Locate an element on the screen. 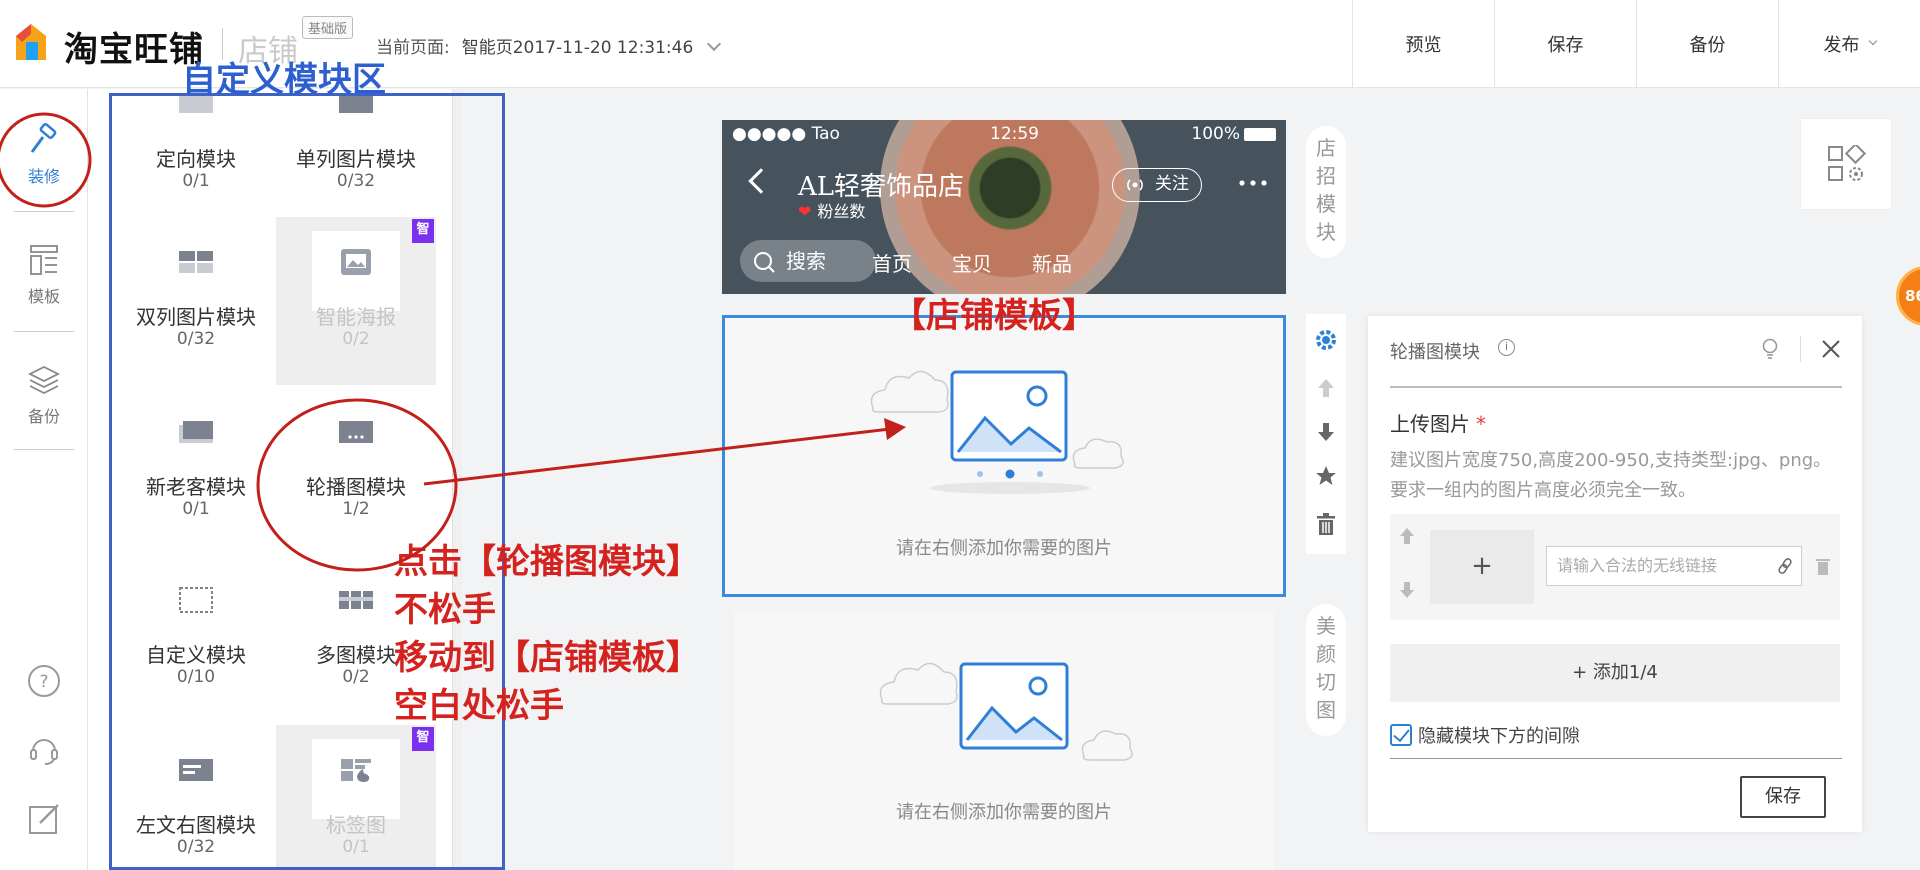 The height and width of the screenshot is (870, 1920). instruction-line: 点击【轮播图模块】 is located at coordinates (547, 562).